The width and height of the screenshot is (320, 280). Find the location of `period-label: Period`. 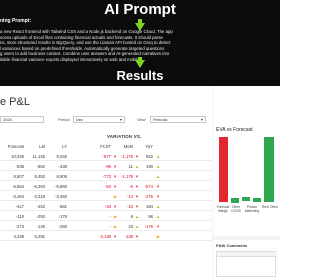

period-label: Period is located at coordinates (64, 119).